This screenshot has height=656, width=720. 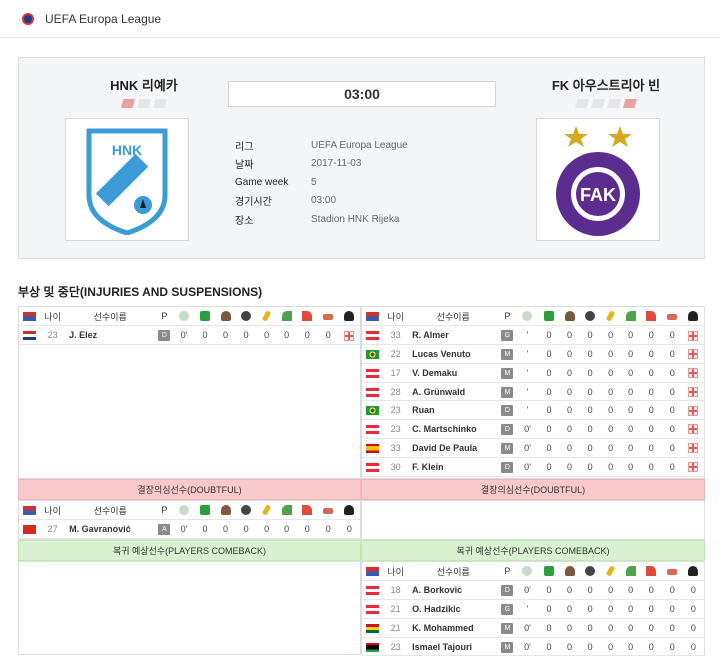 What do you see at coordinates (359, 145) in the screenshot?
I see `info-value: UEFA Europa League` at bounding box center [359, 145].